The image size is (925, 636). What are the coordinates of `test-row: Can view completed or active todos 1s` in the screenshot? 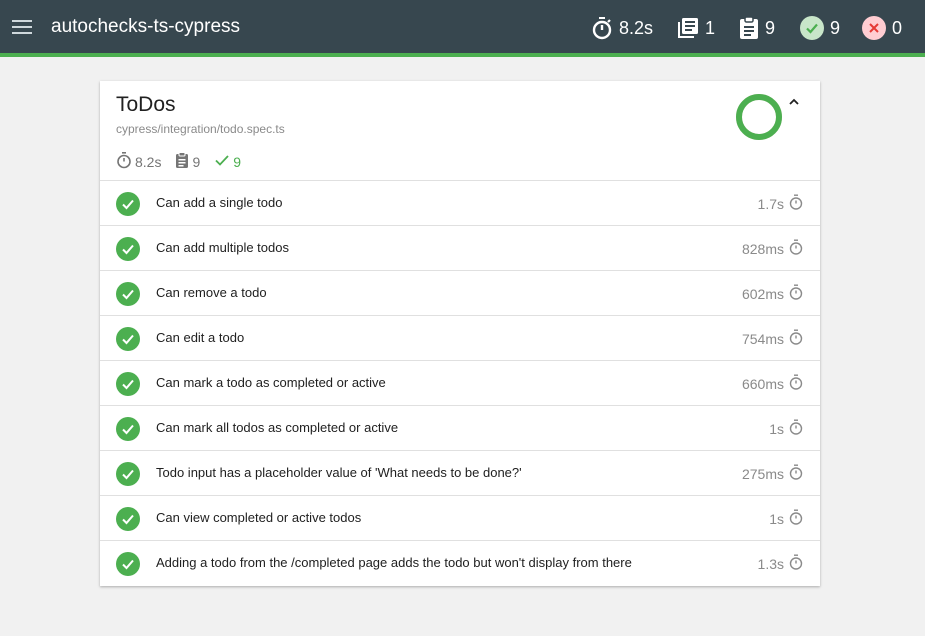 It's located at (460, 518).